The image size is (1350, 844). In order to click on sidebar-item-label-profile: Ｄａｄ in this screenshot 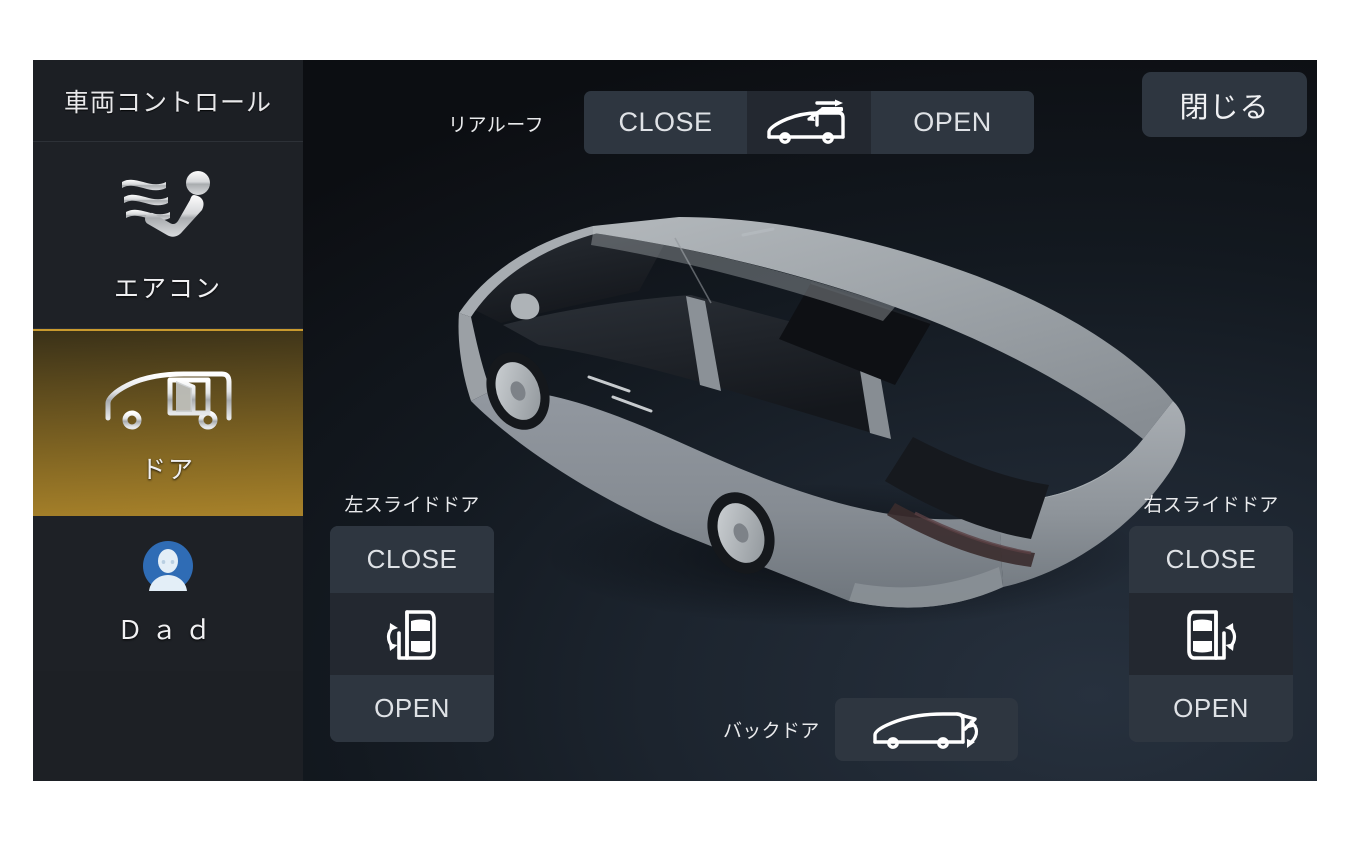, I will do `click(167, 629)`.